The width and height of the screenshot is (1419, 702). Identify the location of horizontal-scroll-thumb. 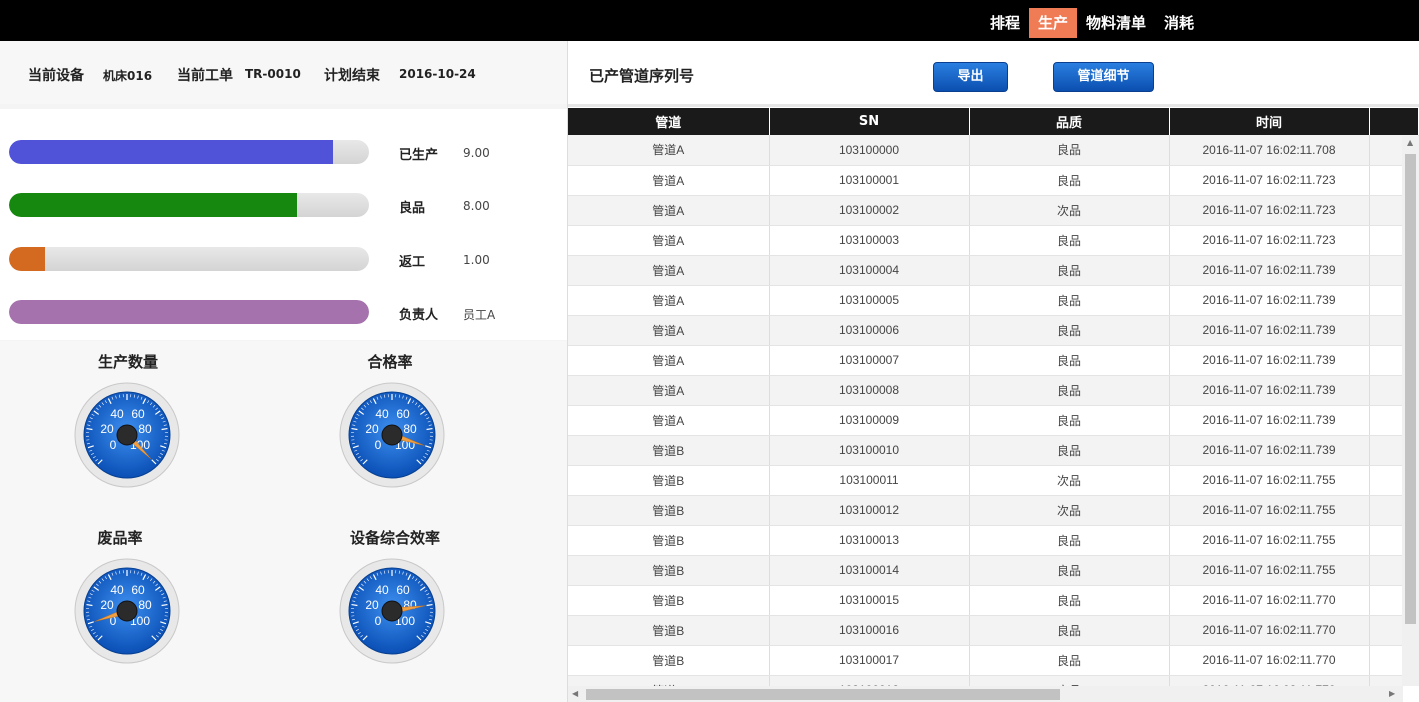
(823, 694).